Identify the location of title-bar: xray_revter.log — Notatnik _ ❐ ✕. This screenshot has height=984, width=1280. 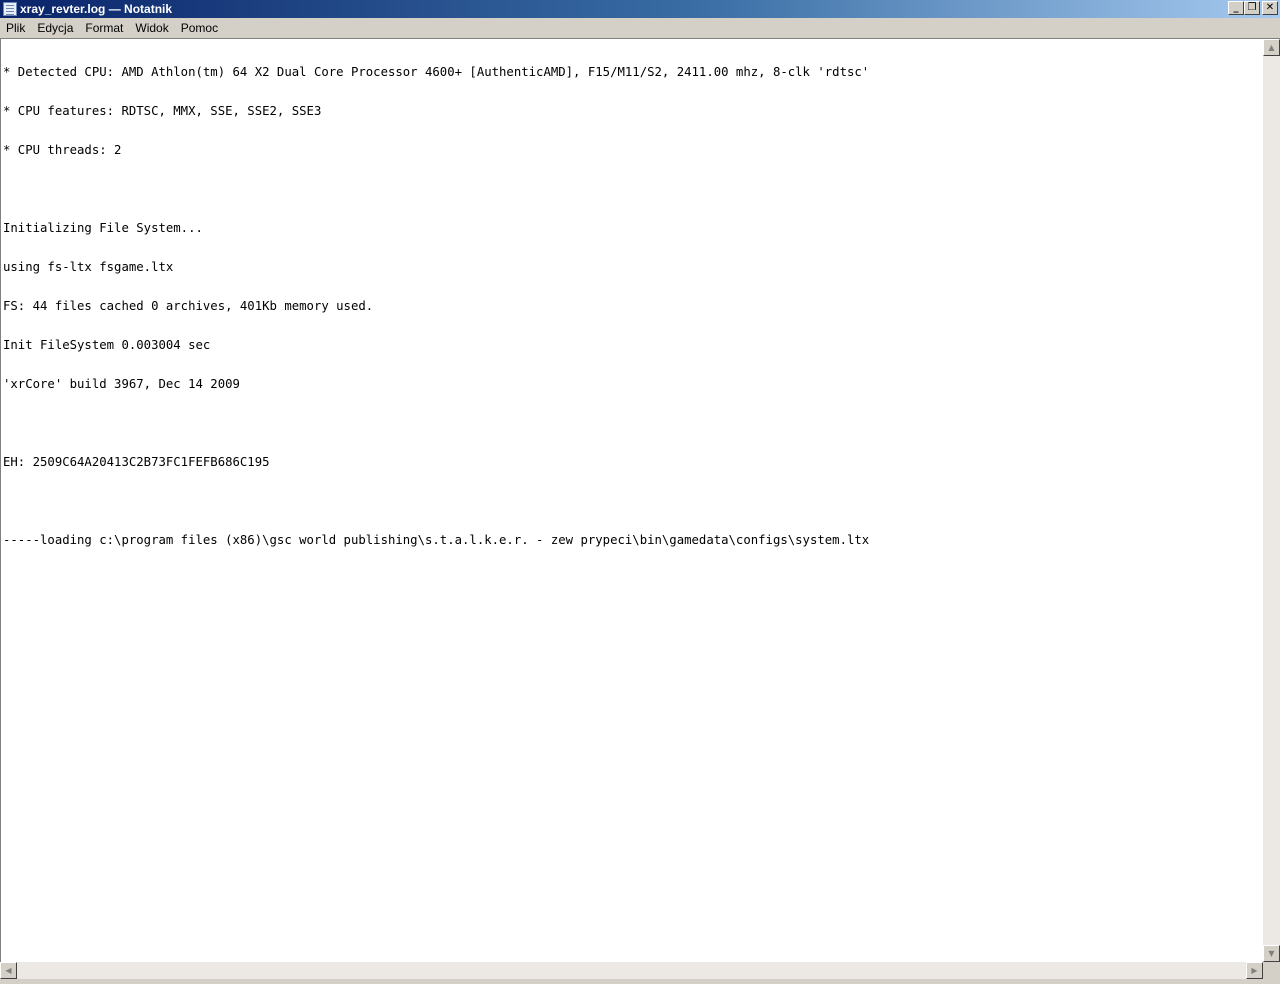
(640, 9).